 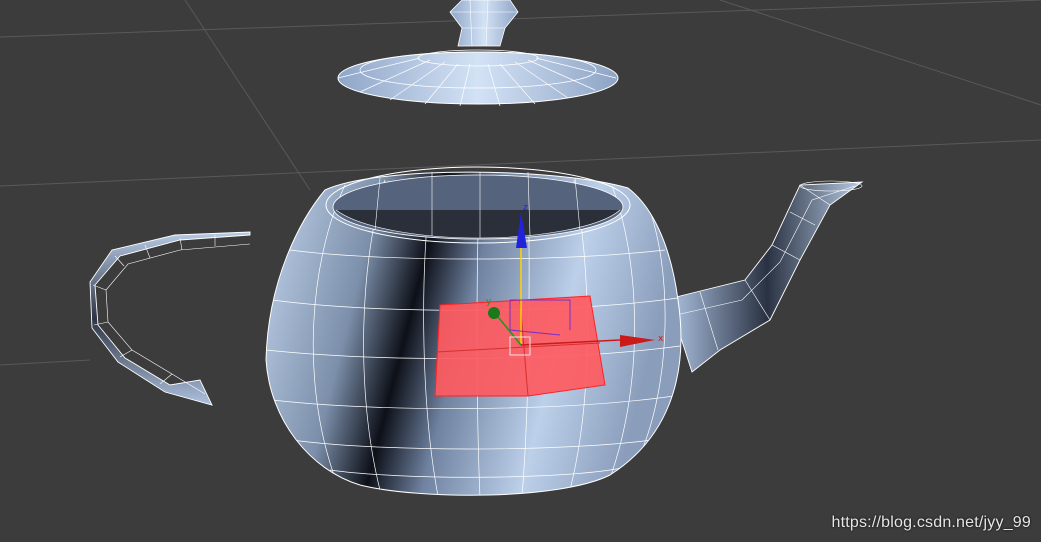 What do you see at coordinates (494, 313) in the screenshot?
I see `gizmo-y-arrow` at bounding box center [494, 313].